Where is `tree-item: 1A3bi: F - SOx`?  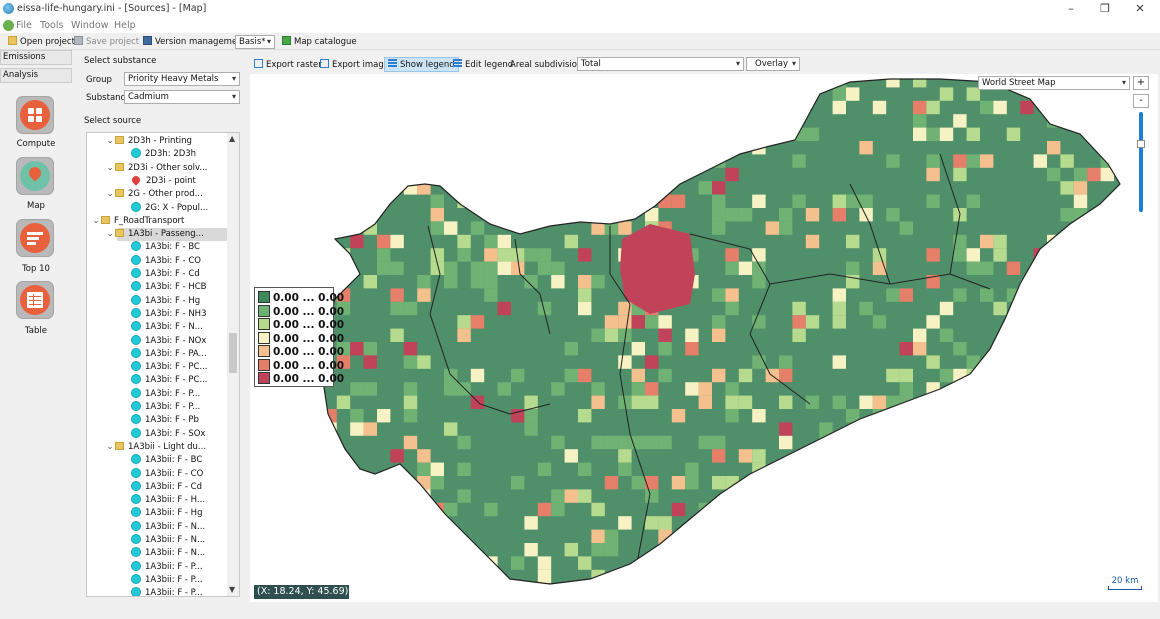 tree-item: 1A3bi: F - SOx is located at coordinates (168, 434).